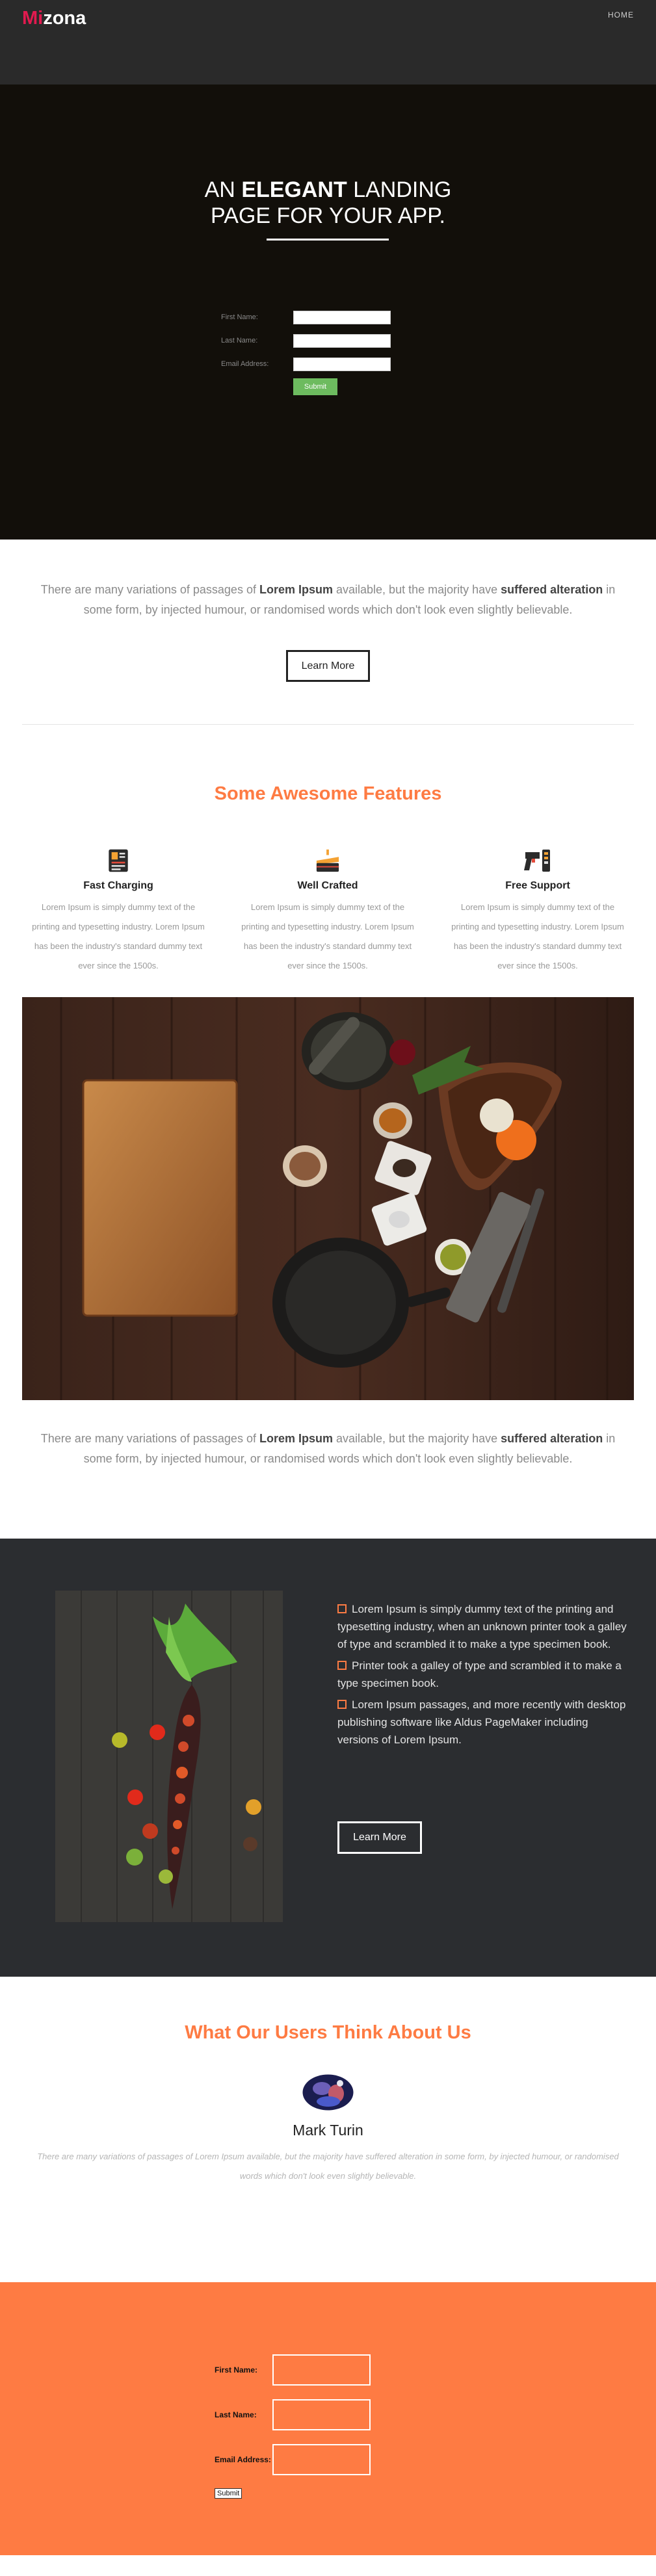 This screenshot has width=656, height=2576. What do you see at coordinates (64, 18) in the screenshot?
I see `logo-text: zona` at bounding box center [64, 18].